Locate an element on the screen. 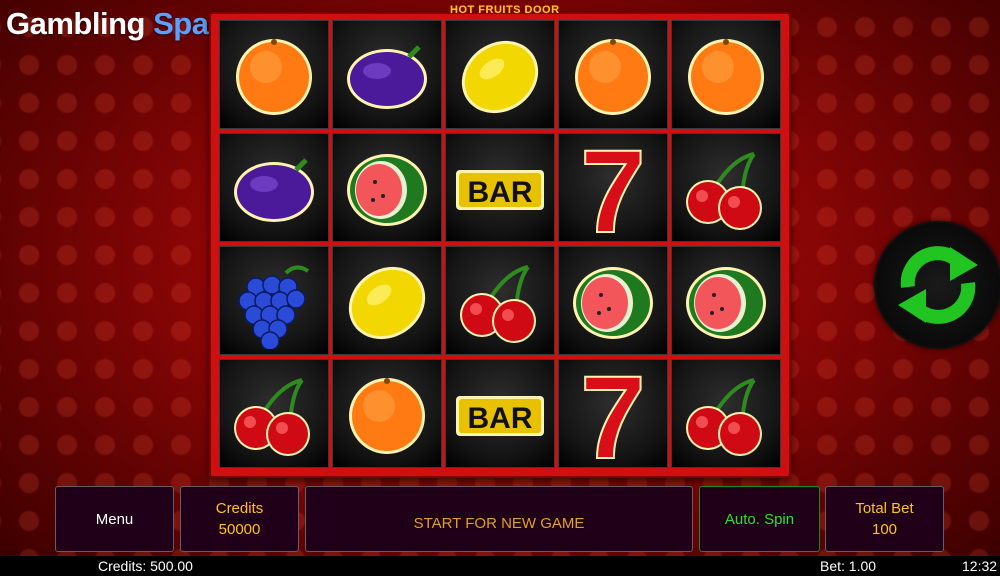 The width and height of the screenshot is (1000, 576). message-panel: START FOR NEW GAME is located at coordinates (499, 519).